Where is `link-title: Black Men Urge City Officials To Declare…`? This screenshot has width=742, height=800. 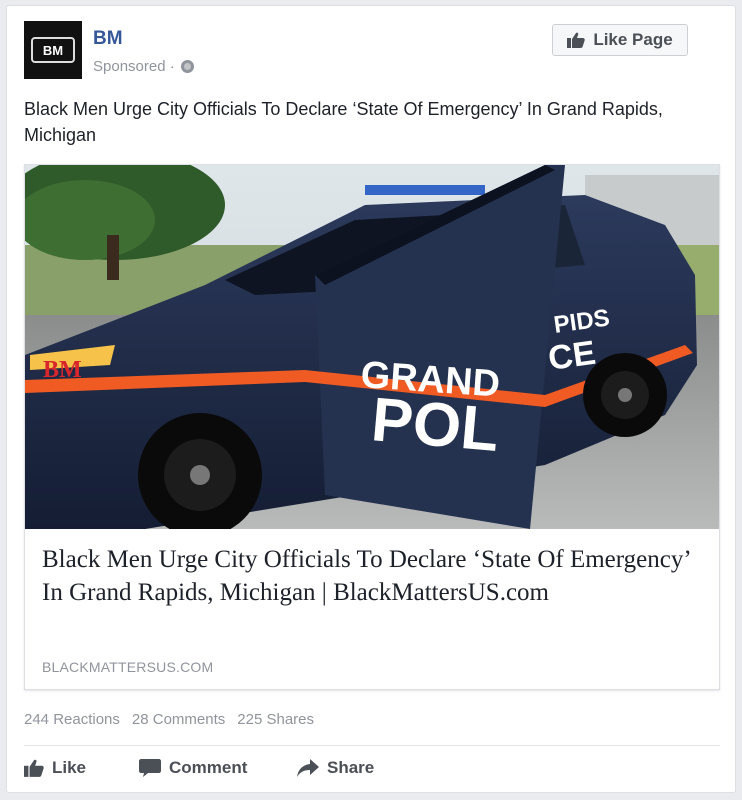
link-title: Black Men Urge City Officials To Declare… is located at coordinates (372, 576).